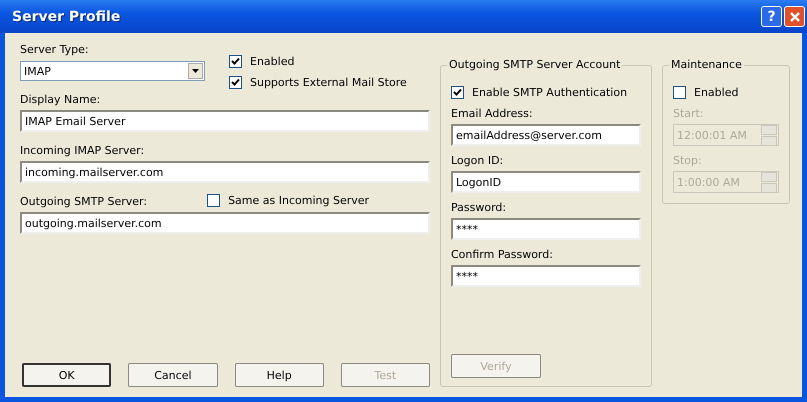  What do you see at coordinates (477, 161) in the screenshot?
I see `field-label: Logon ID:` at bounding box center [477, 161].